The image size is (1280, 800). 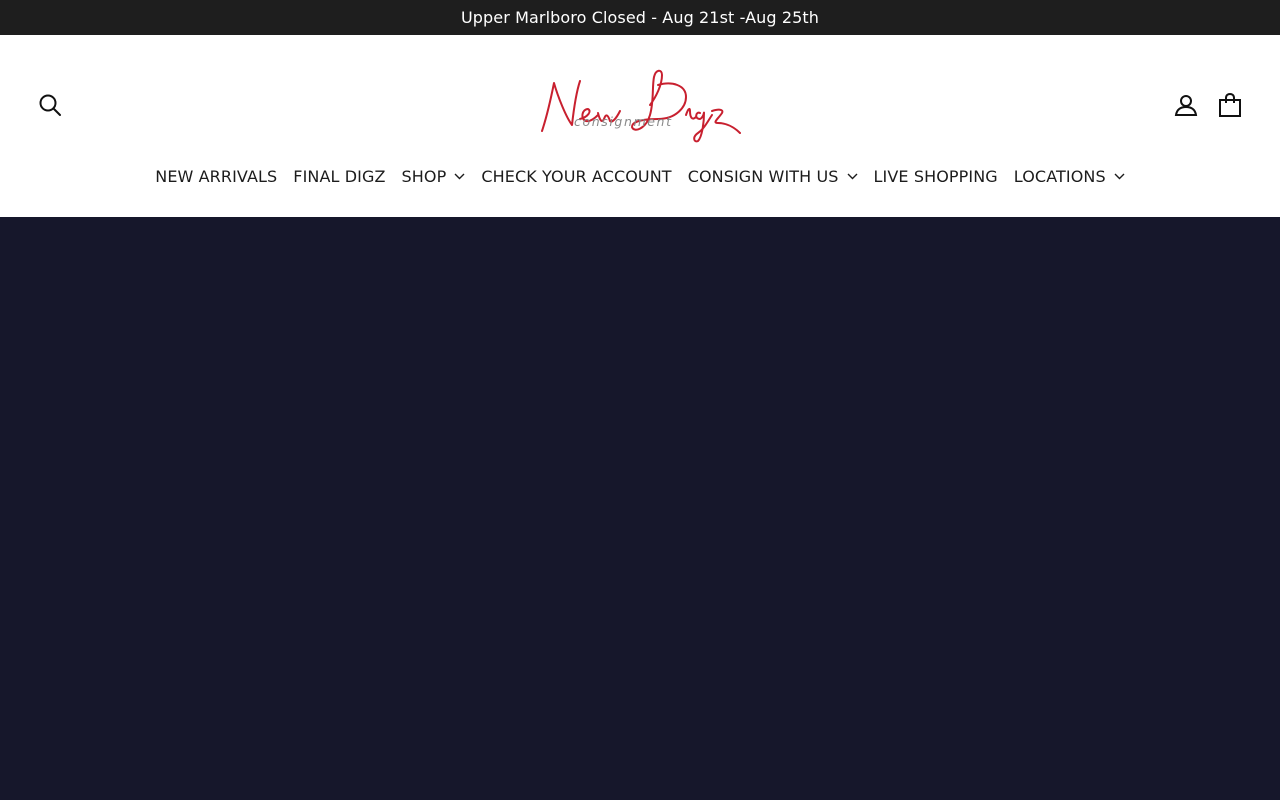 I want to click on cart-button, so click(x=1230, y=105).